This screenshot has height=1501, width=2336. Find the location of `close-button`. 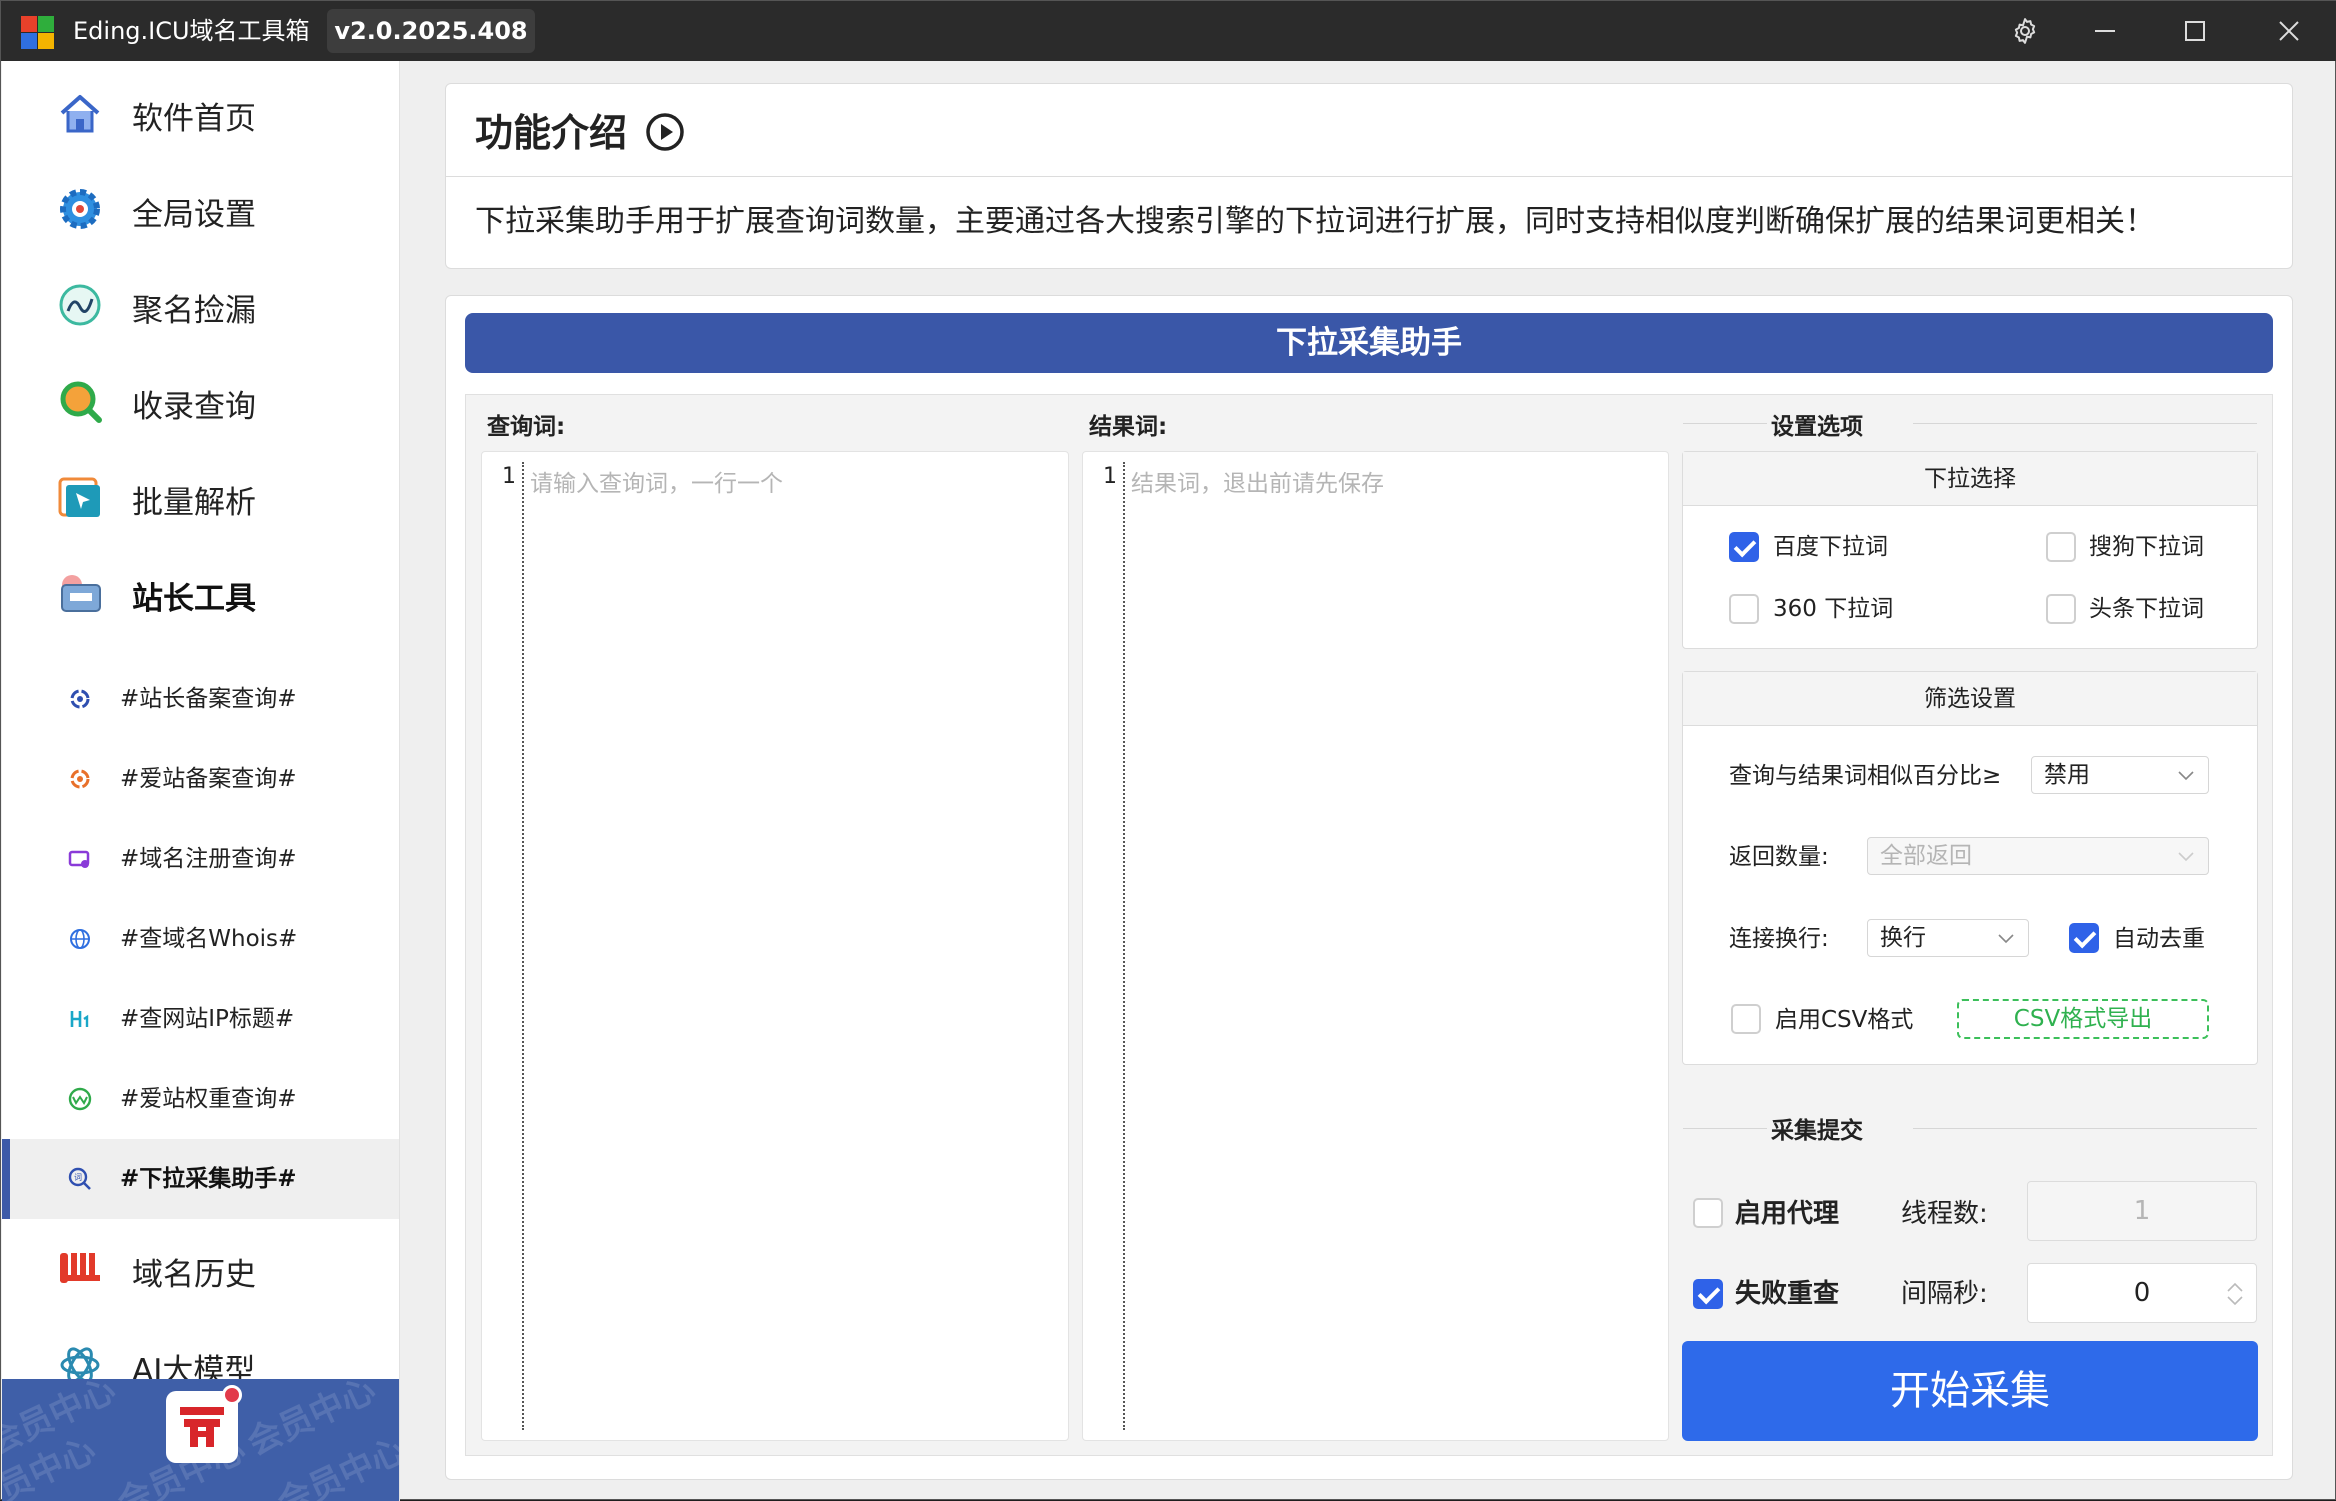

close-button is located at coordinates (2289, 31).